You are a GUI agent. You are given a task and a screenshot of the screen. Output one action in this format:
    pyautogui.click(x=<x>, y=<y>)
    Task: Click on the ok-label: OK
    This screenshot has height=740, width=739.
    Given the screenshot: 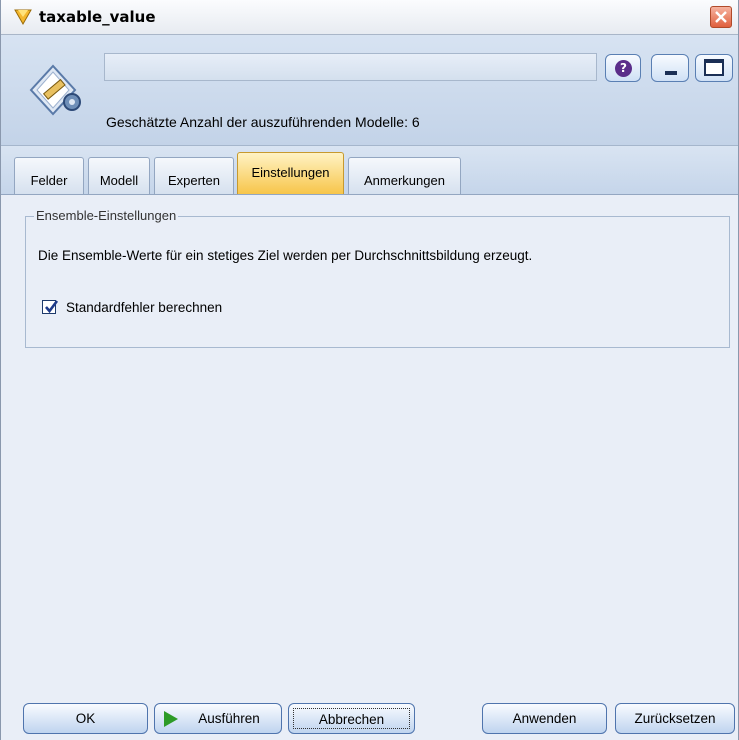 What is the action you would take?
    pyautogui.click(x=85, y=718)
    